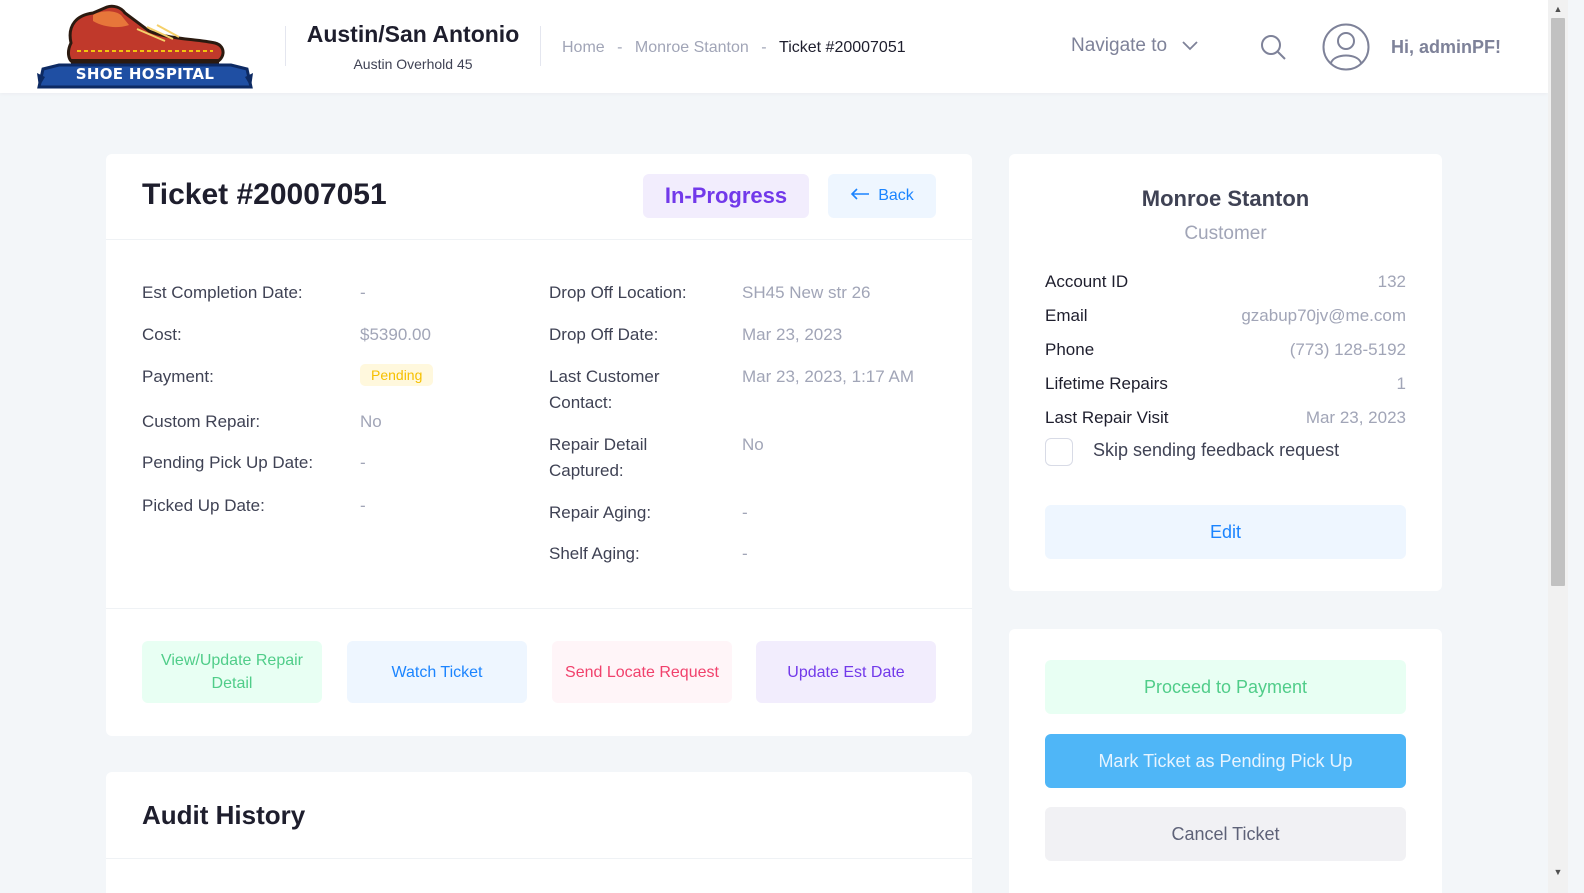  What do you see at coordinates (232, 672) in the screenshot?
I see `view-update-repair-detail-button: View/Update Repair Detail` at bounding box center [232, 672].